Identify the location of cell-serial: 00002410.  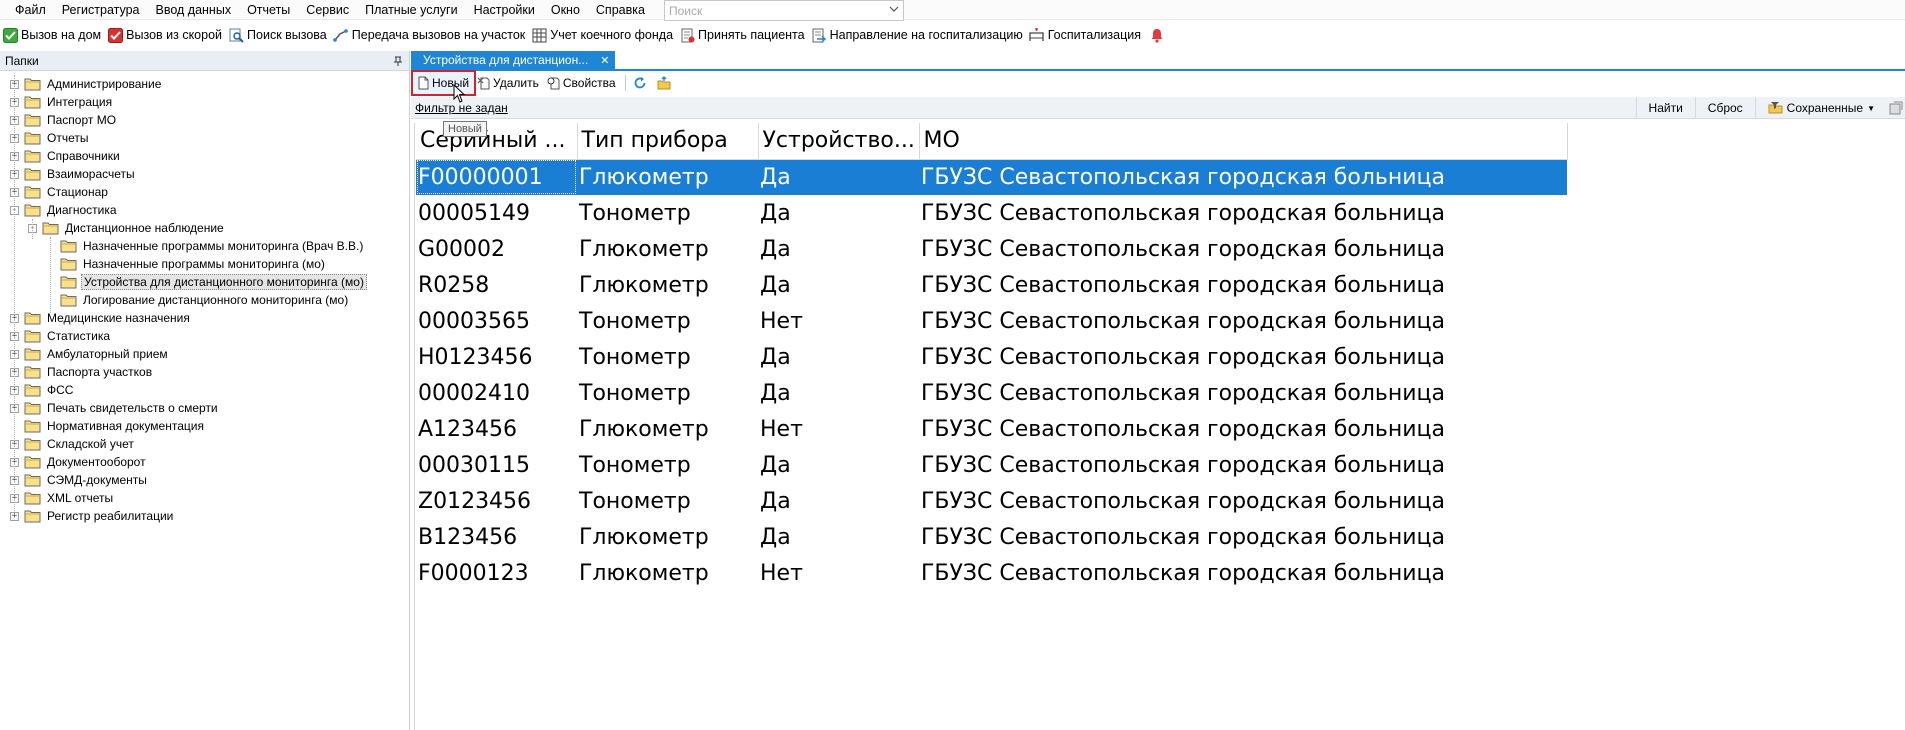
(496, 393).